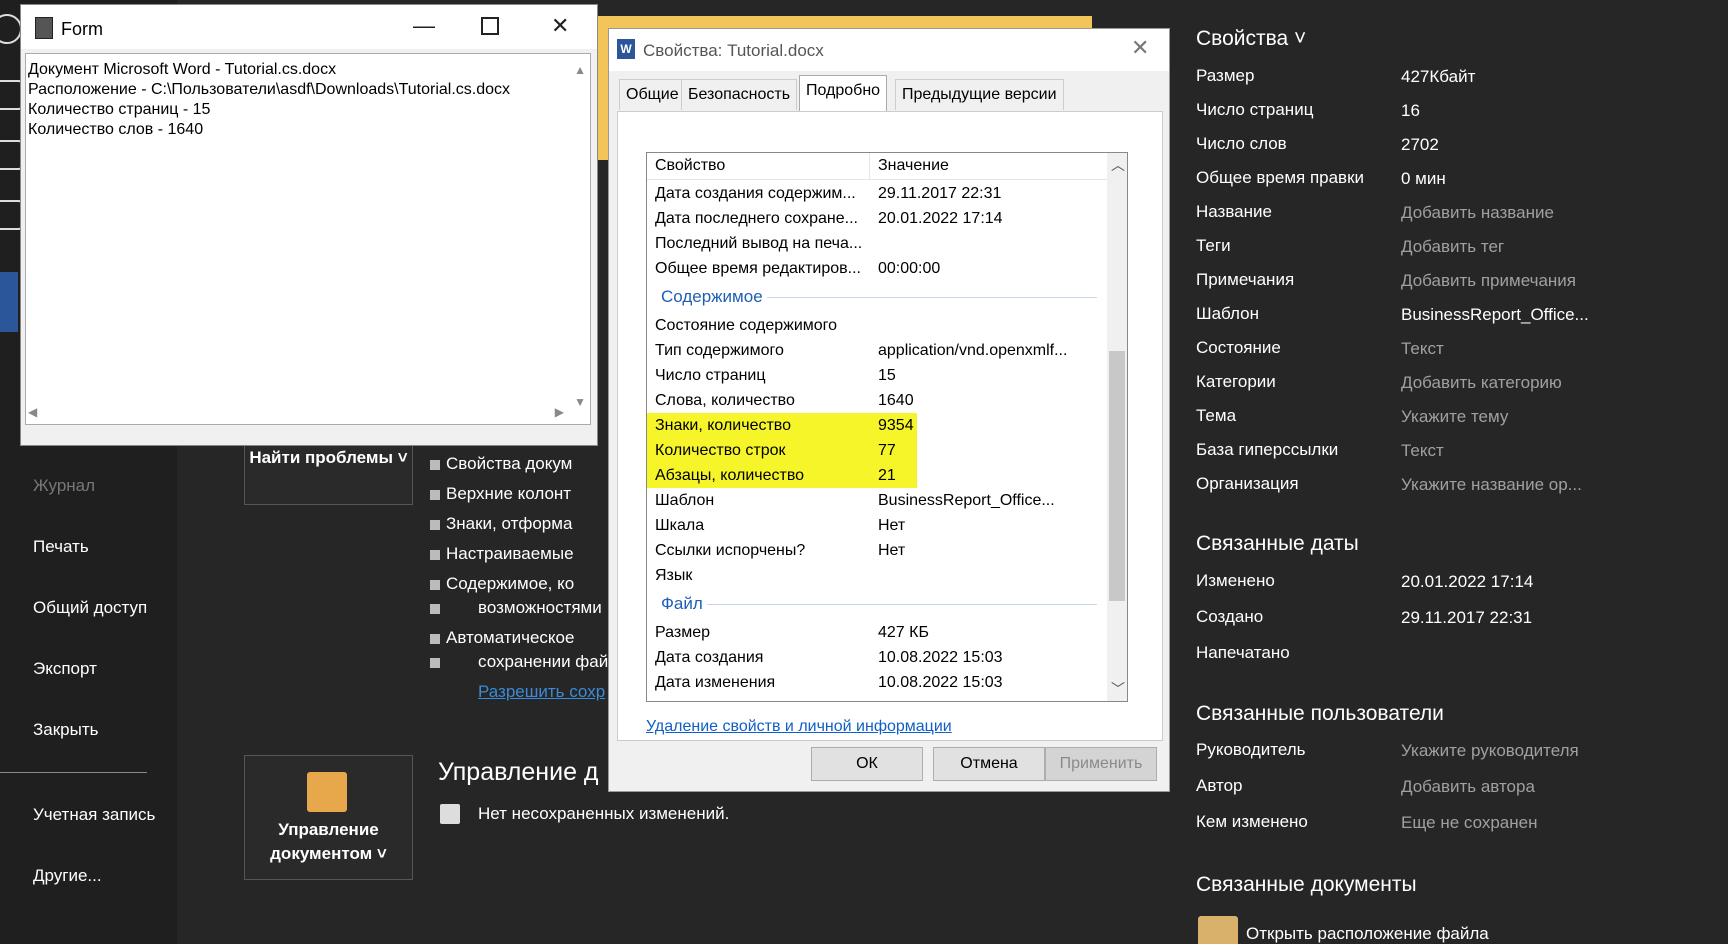 Image resolution: width=1728 pixels, height=944 pixels. I want to click on property-value: Добавить название, so click(1477, 213).